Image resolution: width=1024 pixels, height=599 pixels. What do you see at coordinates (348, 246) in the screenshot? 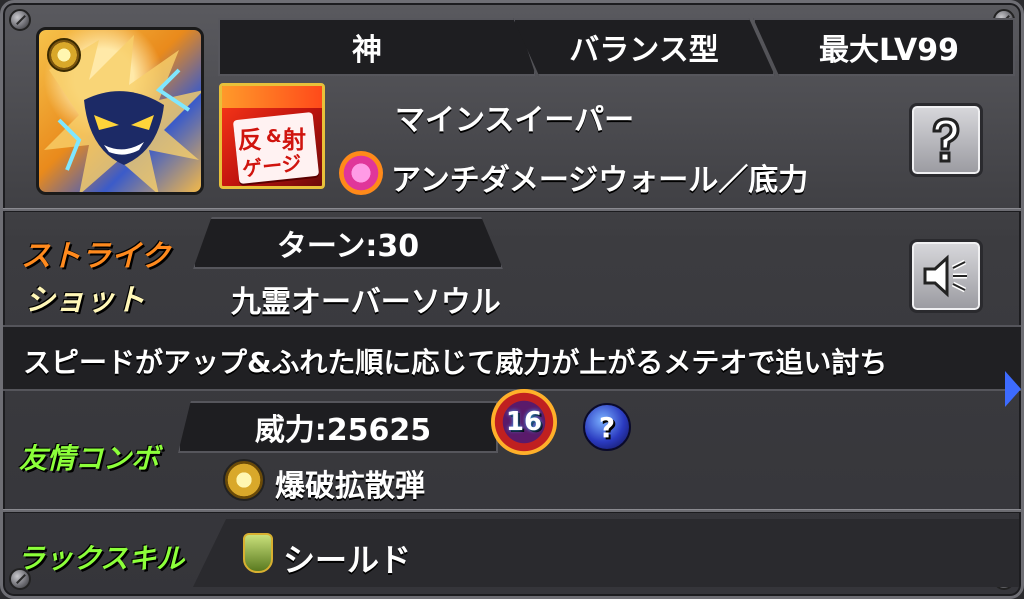
I see `strike-turns-text: ターン:30` at bounding box center [348, 246].